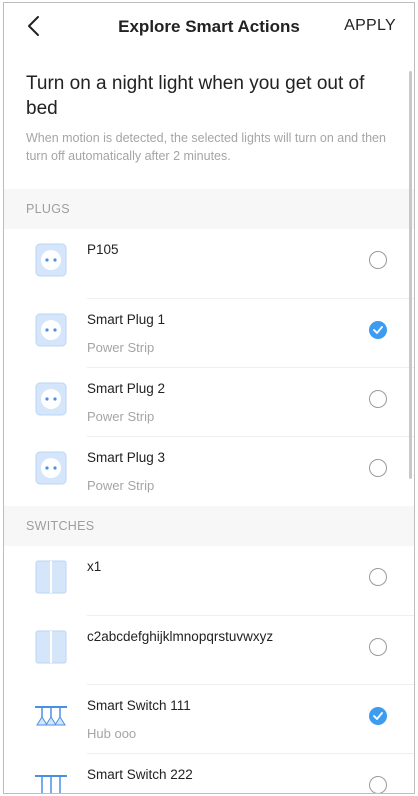 This screenshot has height=796, width=418. Describe the element at coordinates (209, 333) in the screenshot. I see `device-row-smart-plug-1: Smart Plug 1 Power Strip` at that location.